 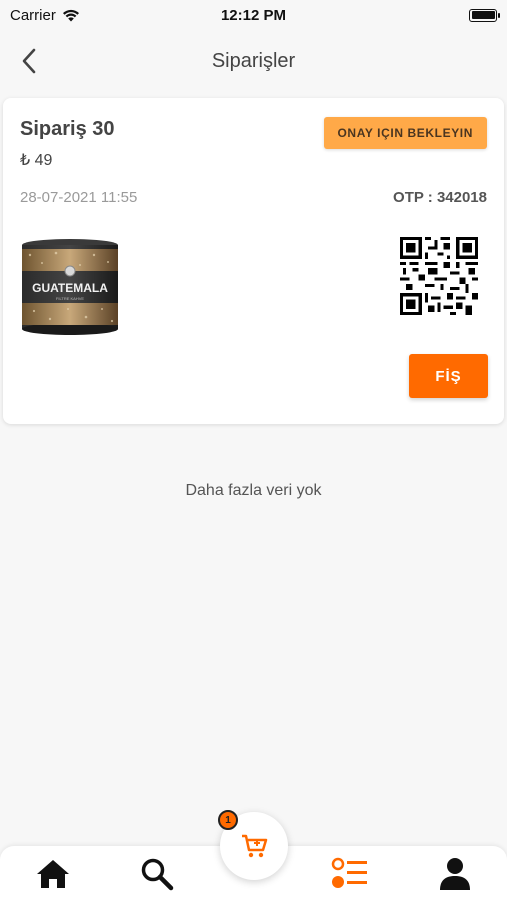 I want to click on order-price: ₺ 49, so click(x=36, y=160).